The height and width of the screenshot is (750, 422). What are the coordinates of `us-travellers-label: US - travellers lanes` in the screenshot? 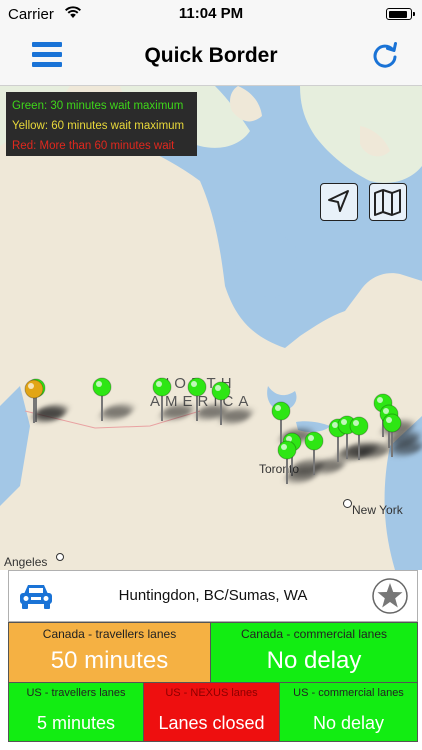 It's located at (76, 693).